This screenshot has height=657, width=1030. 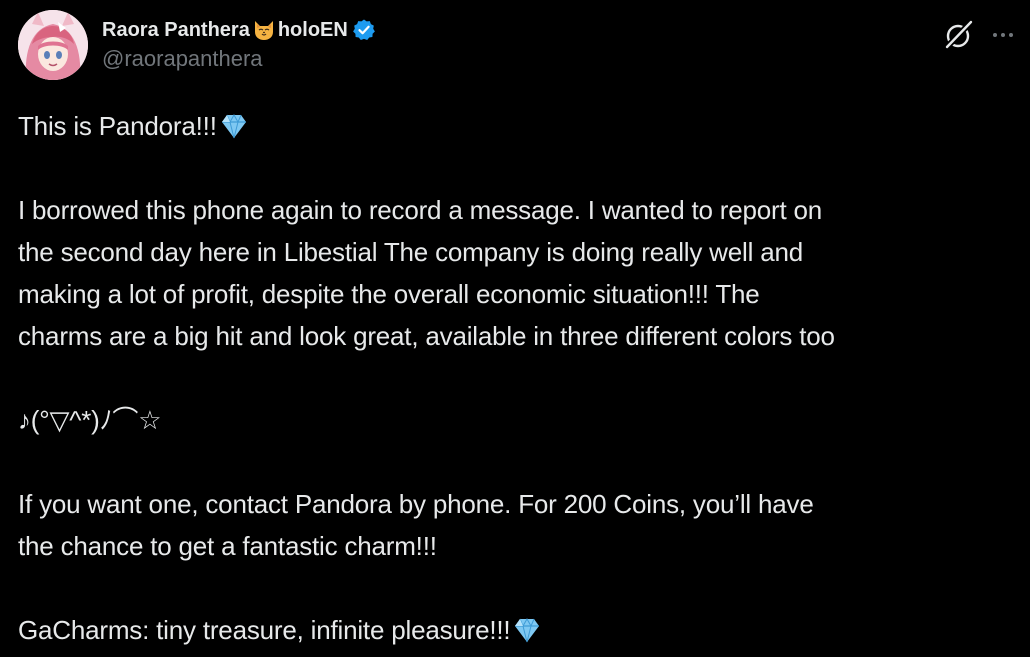 I want to click on tweet-actions, so click(x=980, y=35).